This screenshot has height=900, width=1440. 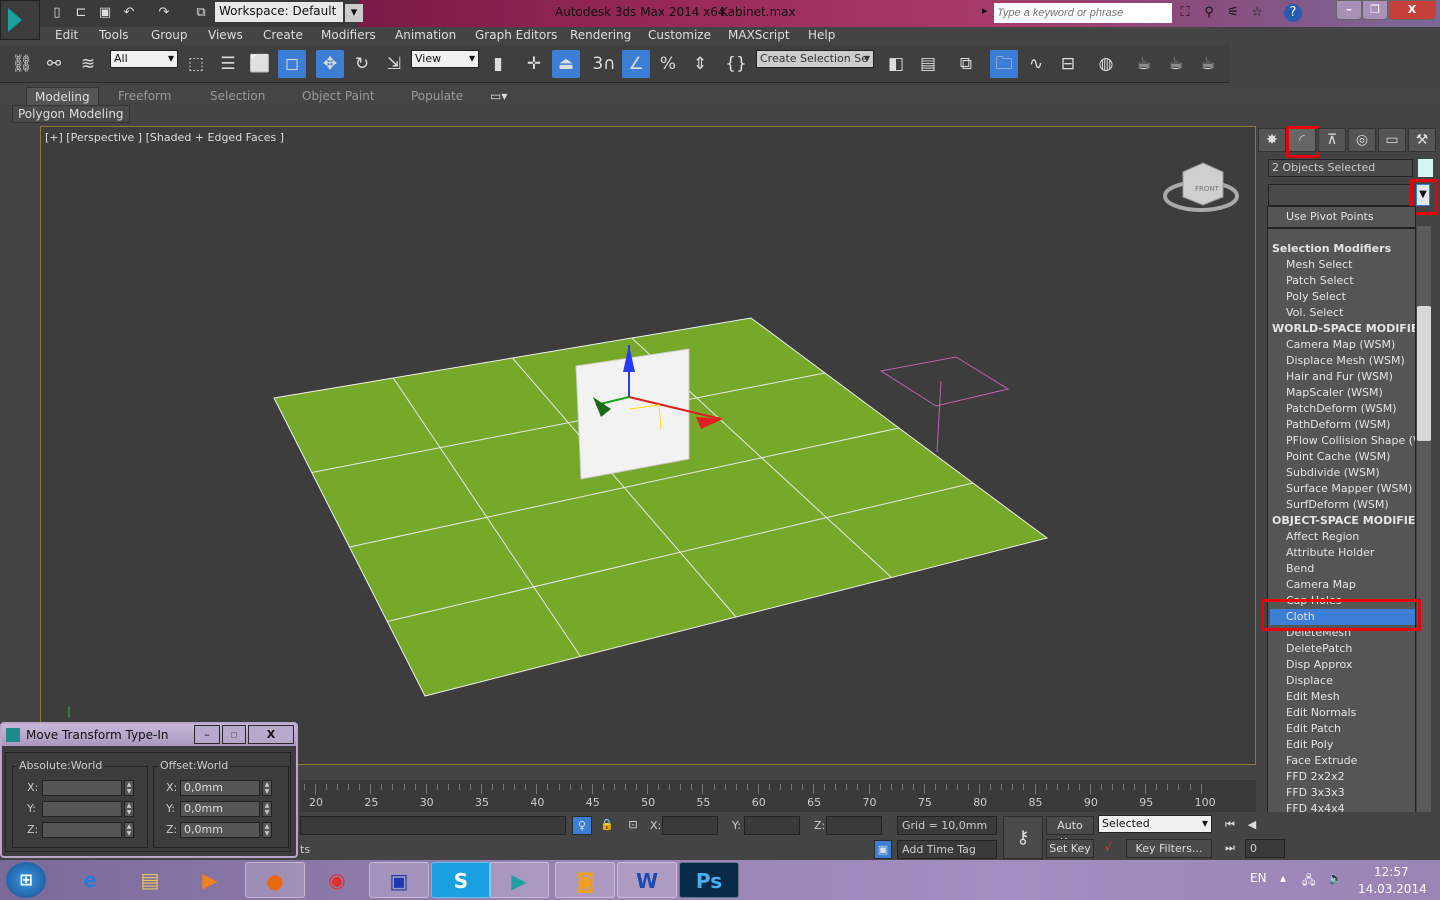 What do you see at coordinates (129, 809) in the screenshot?
I see `absolute-y-spinner: ▲ ▼` at bounding box center [129, 809].